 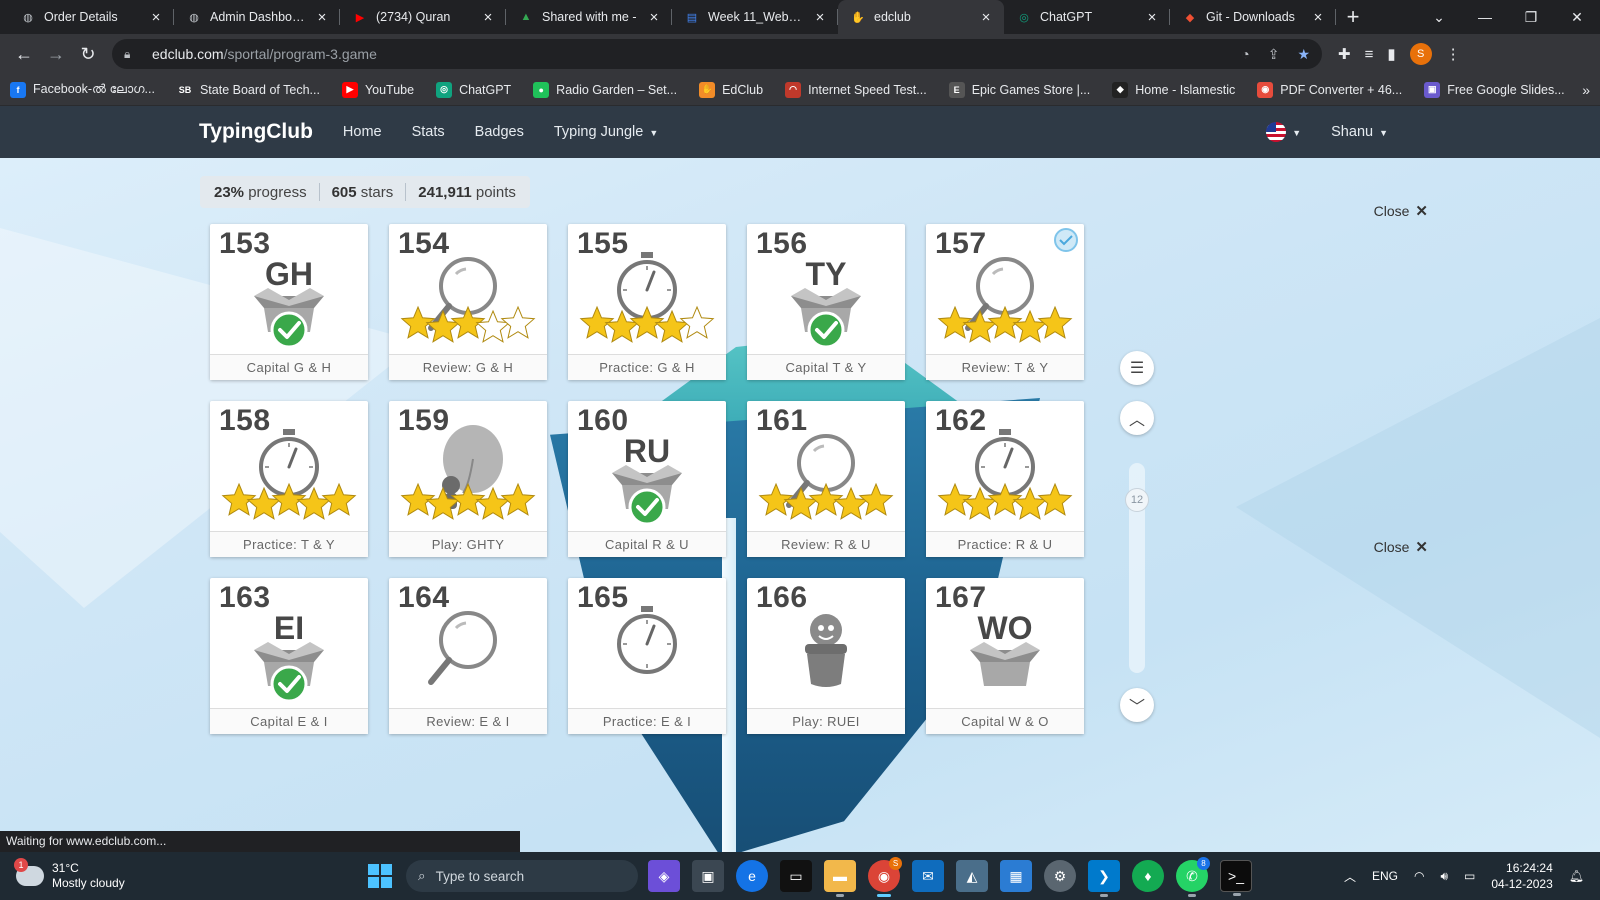 I want to click on bookmark-item: ▶ YouTube, so click(x=377, y=89).